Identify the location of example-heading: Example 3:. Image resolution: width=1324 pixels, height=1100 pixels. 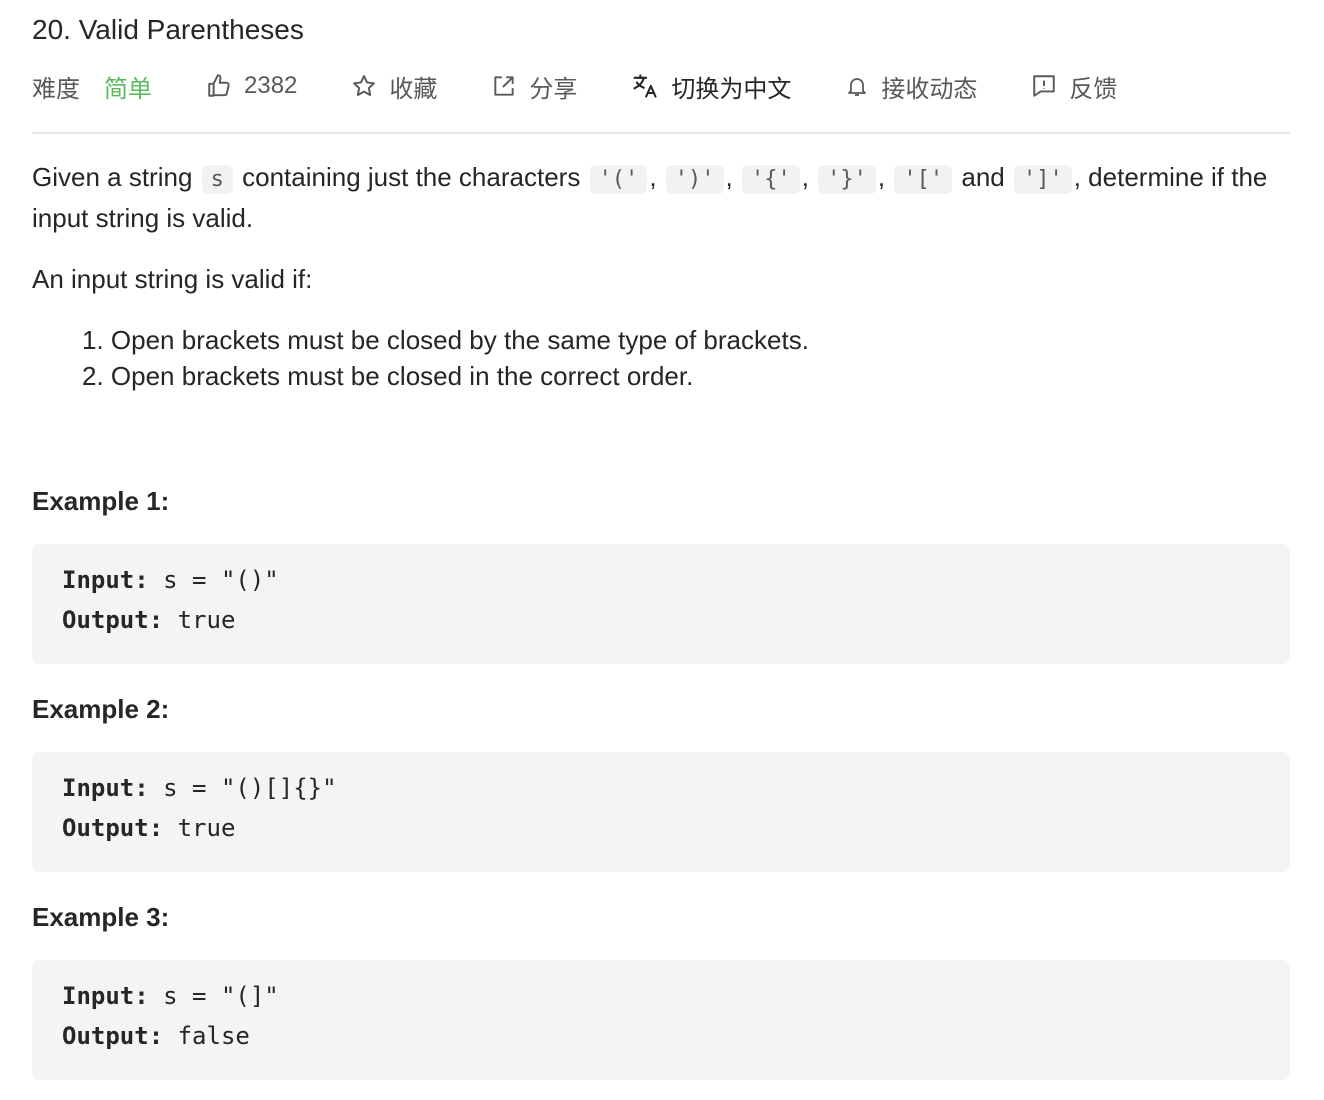
(101, 917).